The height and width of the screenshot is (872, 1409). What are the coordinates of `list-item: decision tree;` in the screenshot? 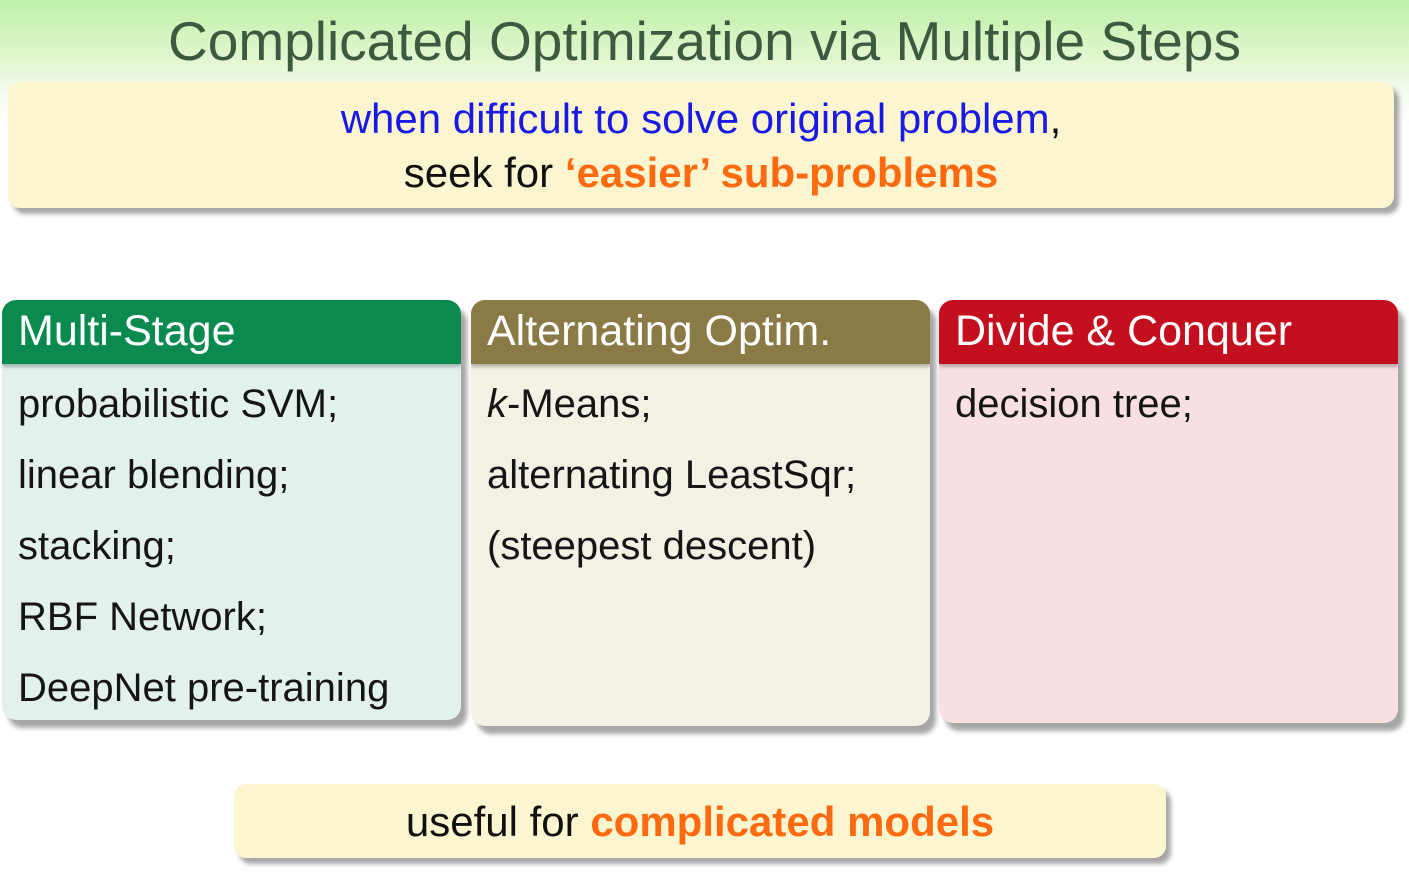 It's located at (1074, 404).